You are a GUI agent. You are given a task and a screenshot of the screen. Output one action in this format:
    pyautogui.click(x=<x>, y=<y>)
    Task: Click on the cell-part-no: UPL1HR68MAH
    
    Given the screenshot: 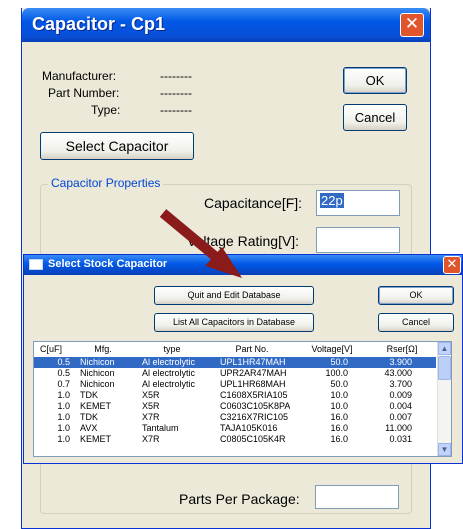 What is the action you would take?
    pyautogui.click(x=253, y=384)
    